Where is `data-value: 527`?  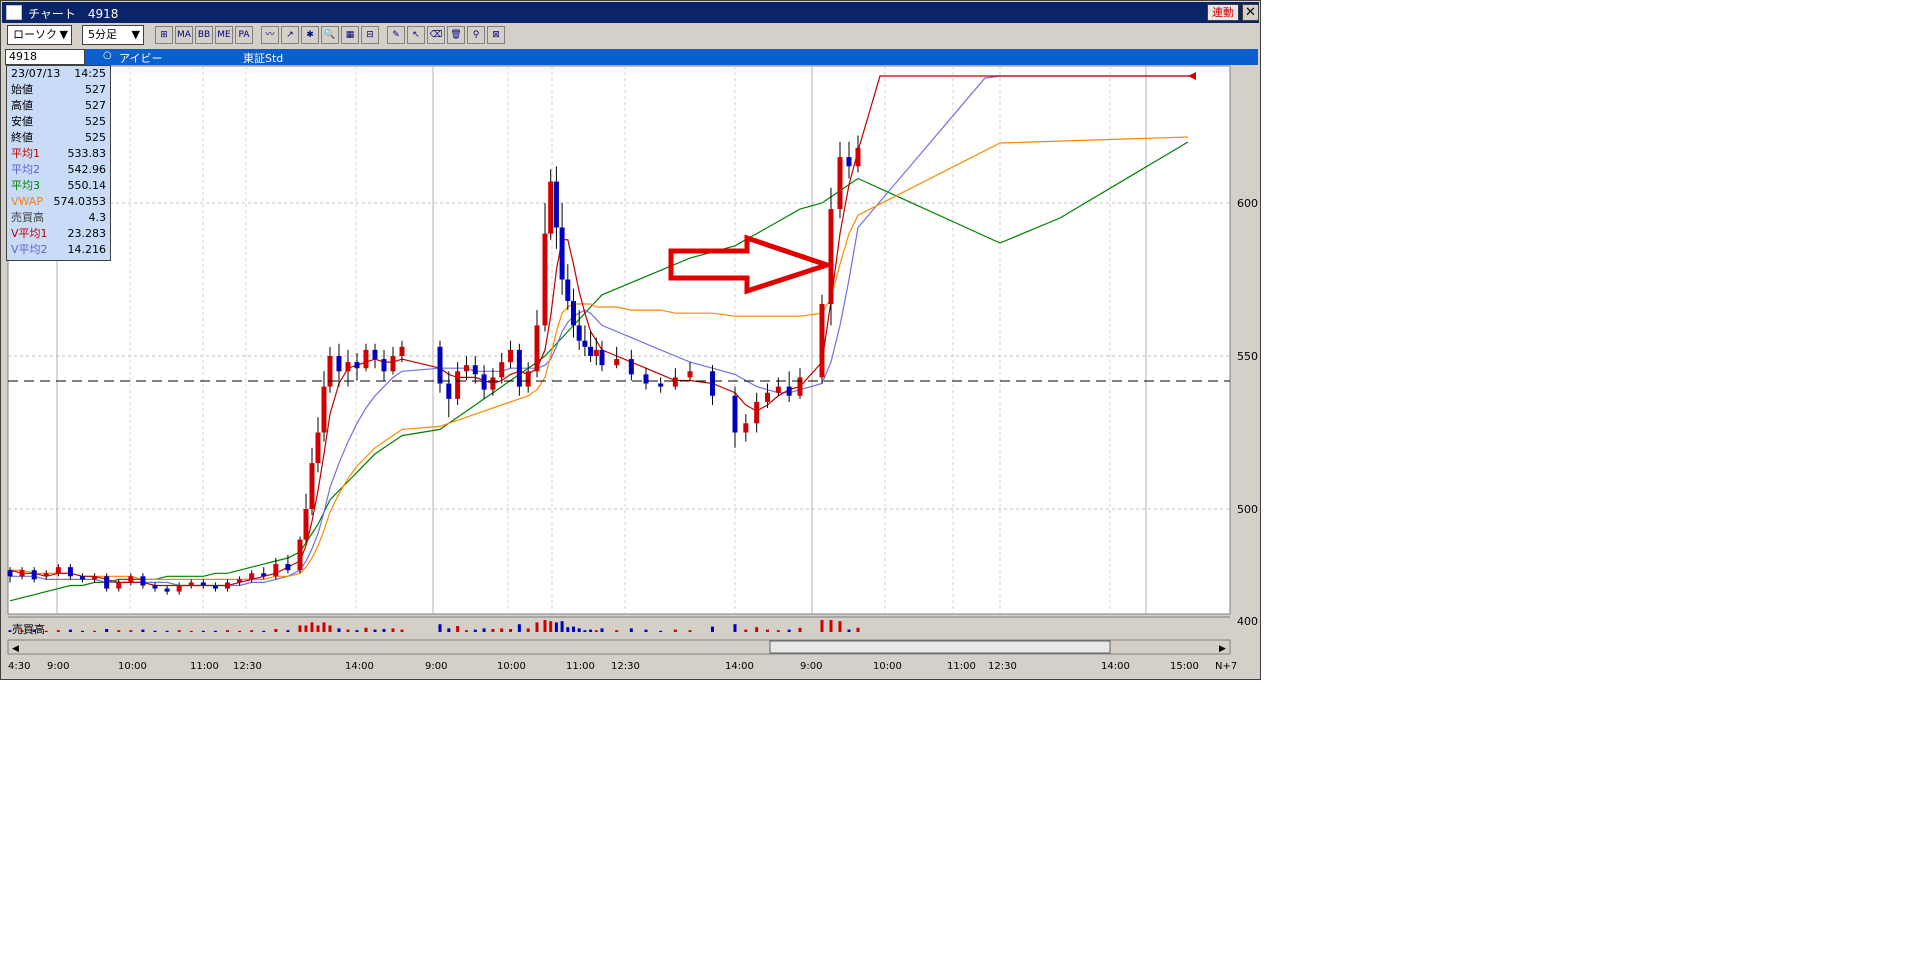
data-value: 527 is located at coordinates (95, 89).